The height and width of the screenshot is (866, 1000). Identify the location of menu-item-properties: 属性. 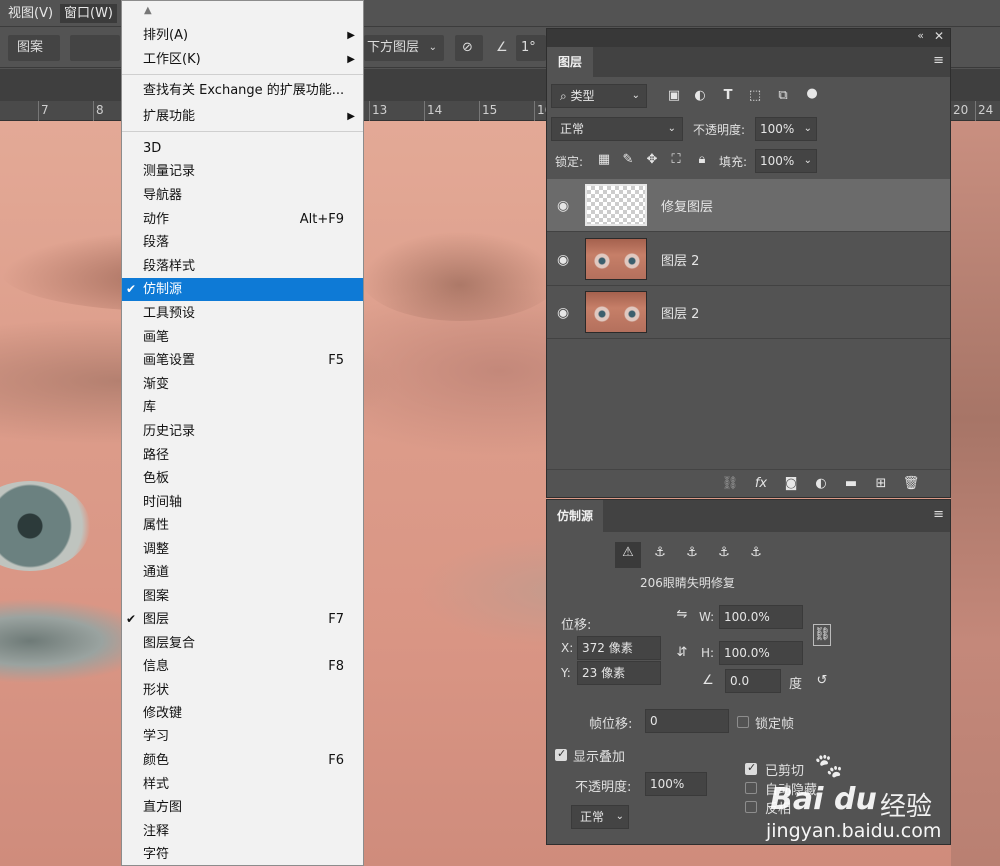
(242, 525).